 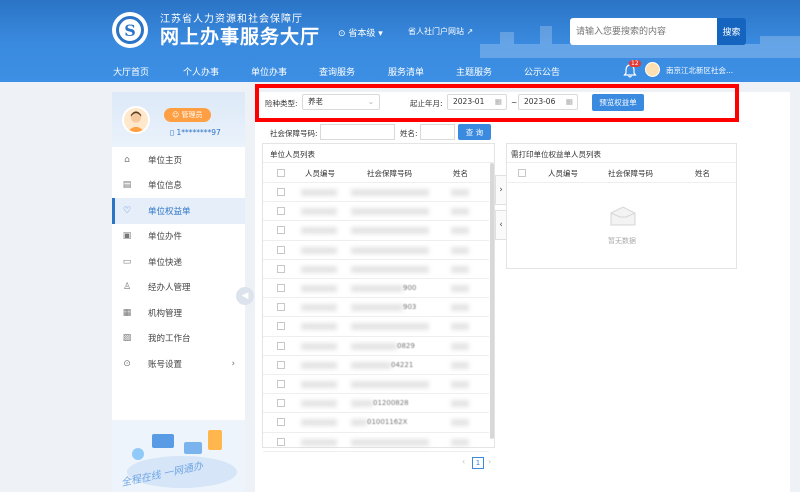 What do you see at coordinates (376, 346) in the screenshot?
I see `table-row: 0829` at bounding box center [376, 346].